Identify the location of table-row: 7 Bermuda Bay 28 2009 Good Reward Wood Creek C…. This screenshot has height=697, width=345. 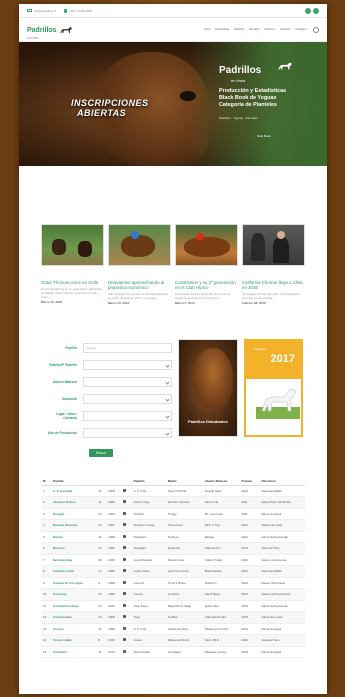
(173, 560).